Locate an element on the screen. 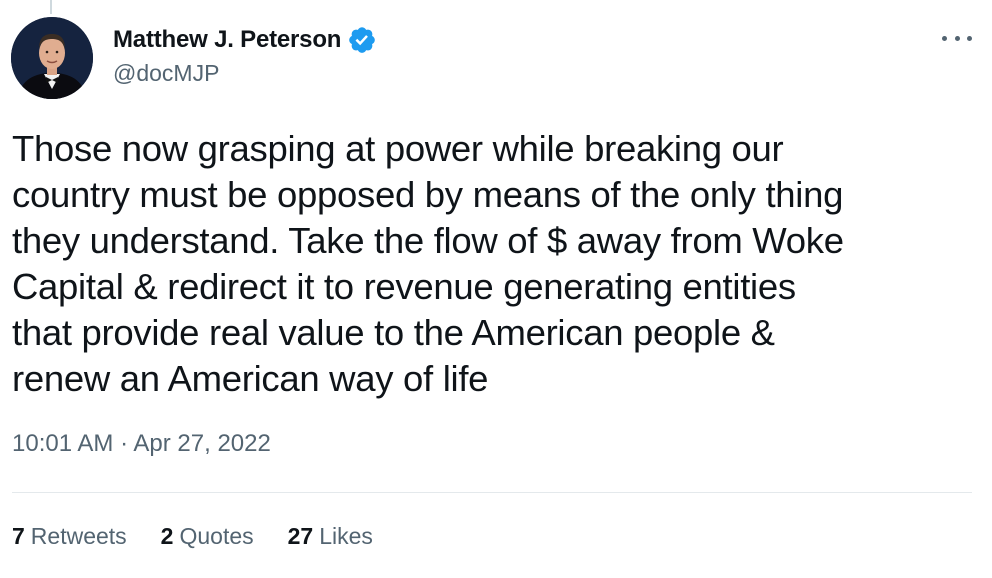 The image size is (992, 578). retweets-stat: 7 Retweets is located at coordinates (69, 536).